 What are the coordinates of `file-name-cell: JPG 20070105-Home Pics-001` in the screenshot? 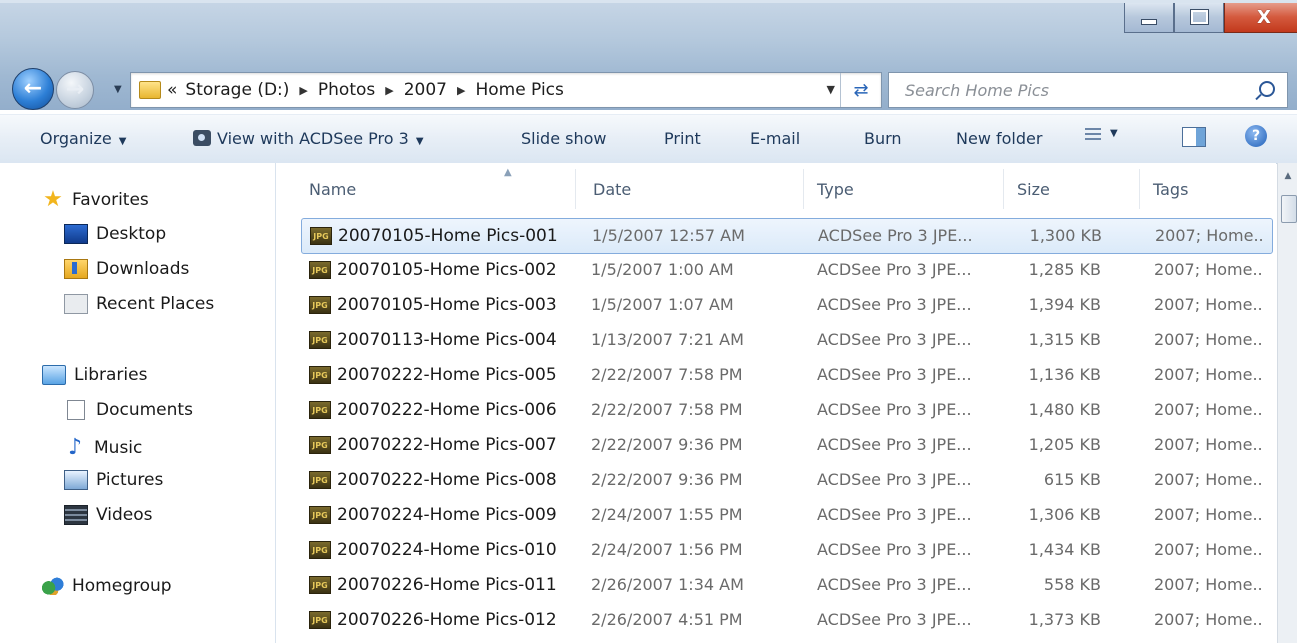 It's located at (434, 236).